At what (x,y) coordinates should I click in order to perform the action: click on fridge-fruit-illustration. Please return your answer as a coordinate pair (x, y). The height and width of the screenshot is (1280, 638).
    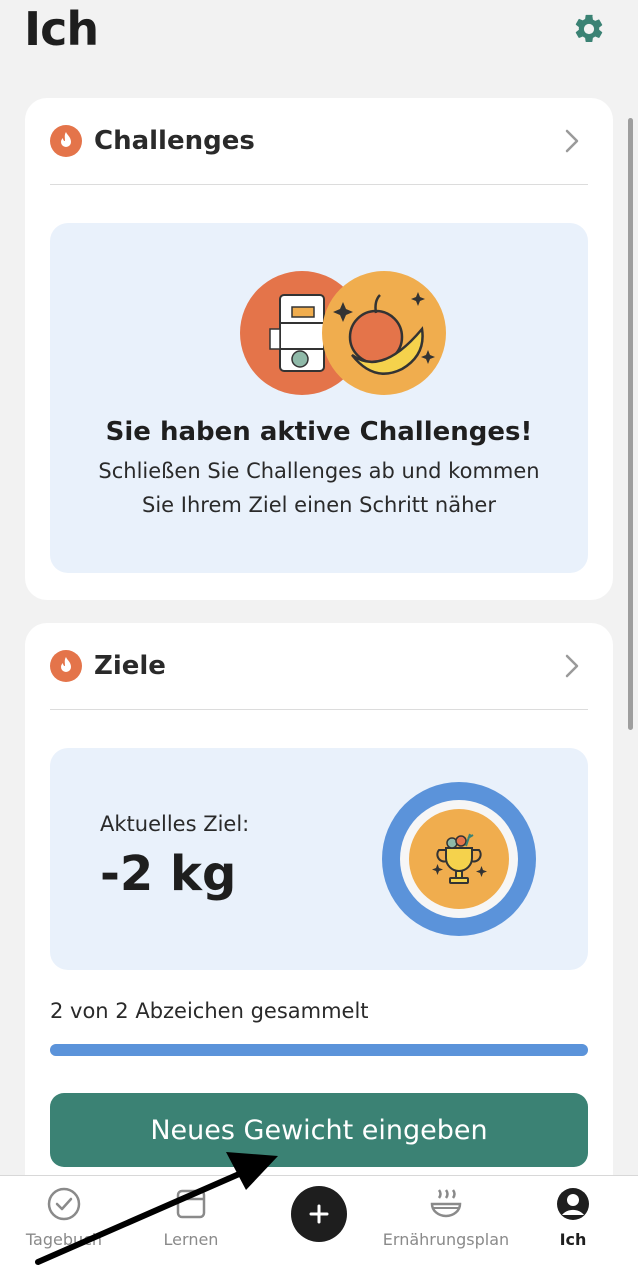
    Looking at the image, I should click on (343, 333).